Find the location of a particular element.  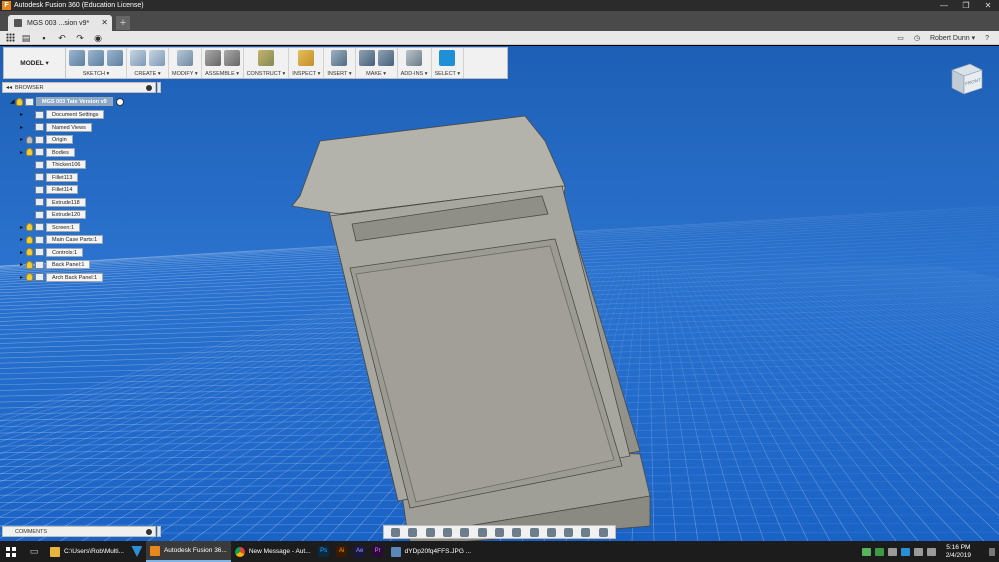

start-button is located at coordinates (11, 551).